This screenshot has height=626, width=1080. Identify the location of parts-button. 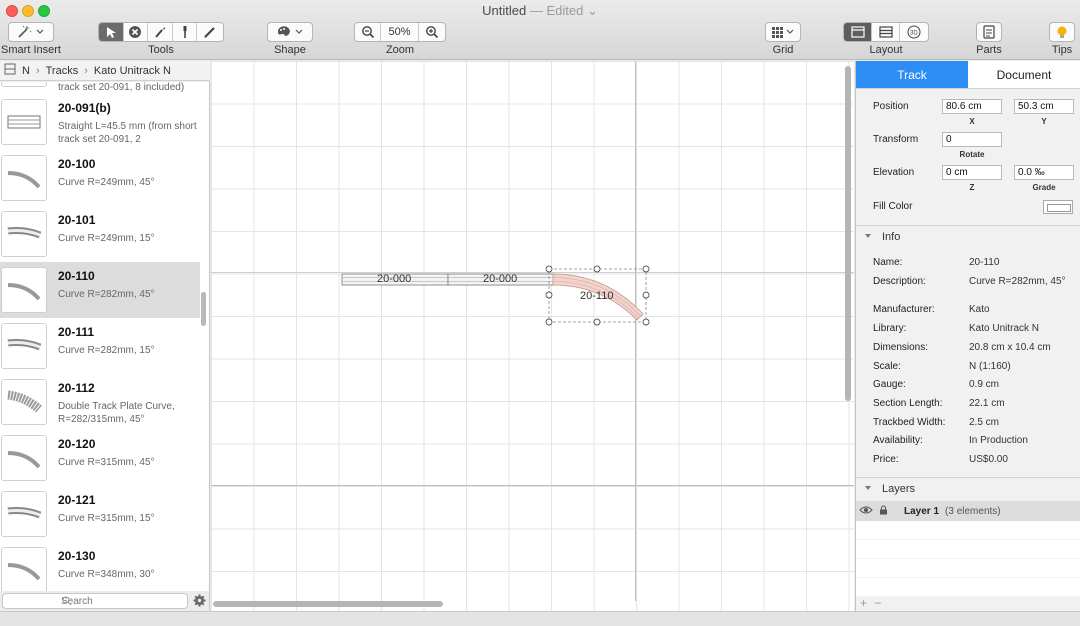
(989, 32).